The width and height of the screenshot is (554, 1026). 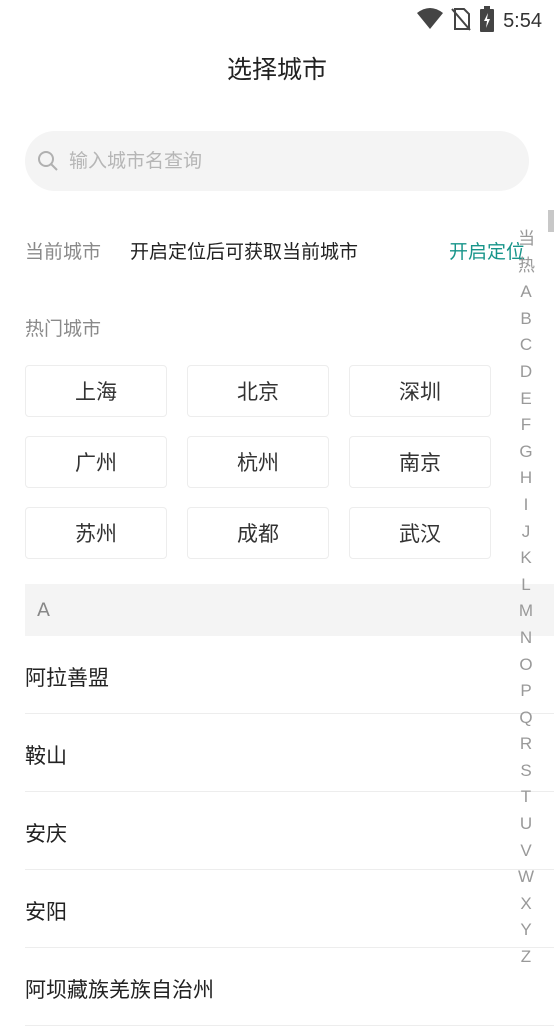 I want to click on wifi-icon, so click(x=430, y=21).